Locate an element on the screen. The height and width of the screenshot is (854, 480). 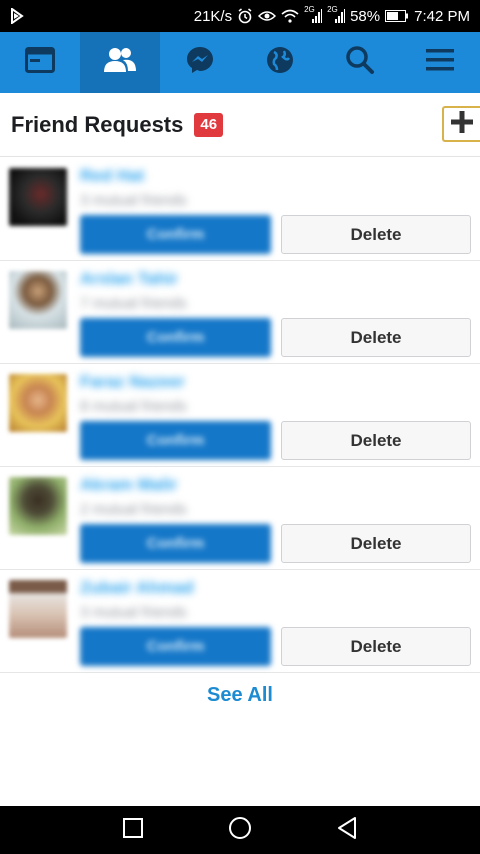
list-item: Red Hat 3 mutual friends Confirm Delete is located at coordinates (240, 209).